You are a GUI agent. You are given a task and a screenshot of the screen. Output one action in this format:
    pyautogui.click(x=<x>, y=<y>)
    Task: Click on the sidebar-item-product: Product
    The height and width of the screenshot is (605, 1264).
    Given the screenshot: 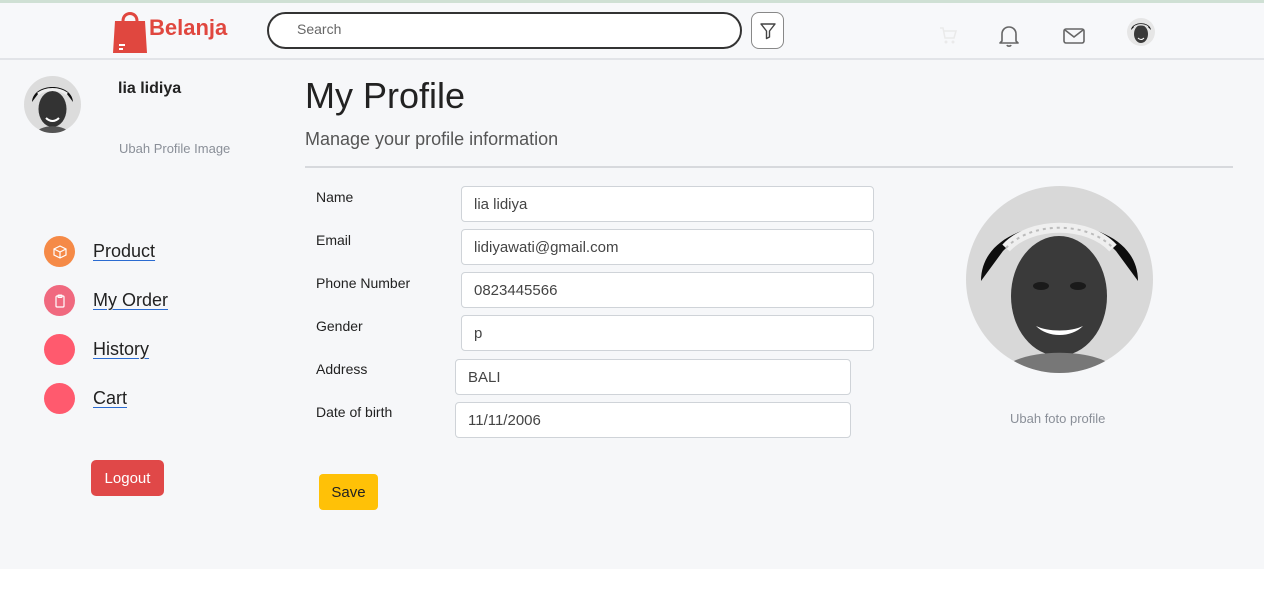 What is the action you would take?
    pyautogui.click(x=99, y=251)
    